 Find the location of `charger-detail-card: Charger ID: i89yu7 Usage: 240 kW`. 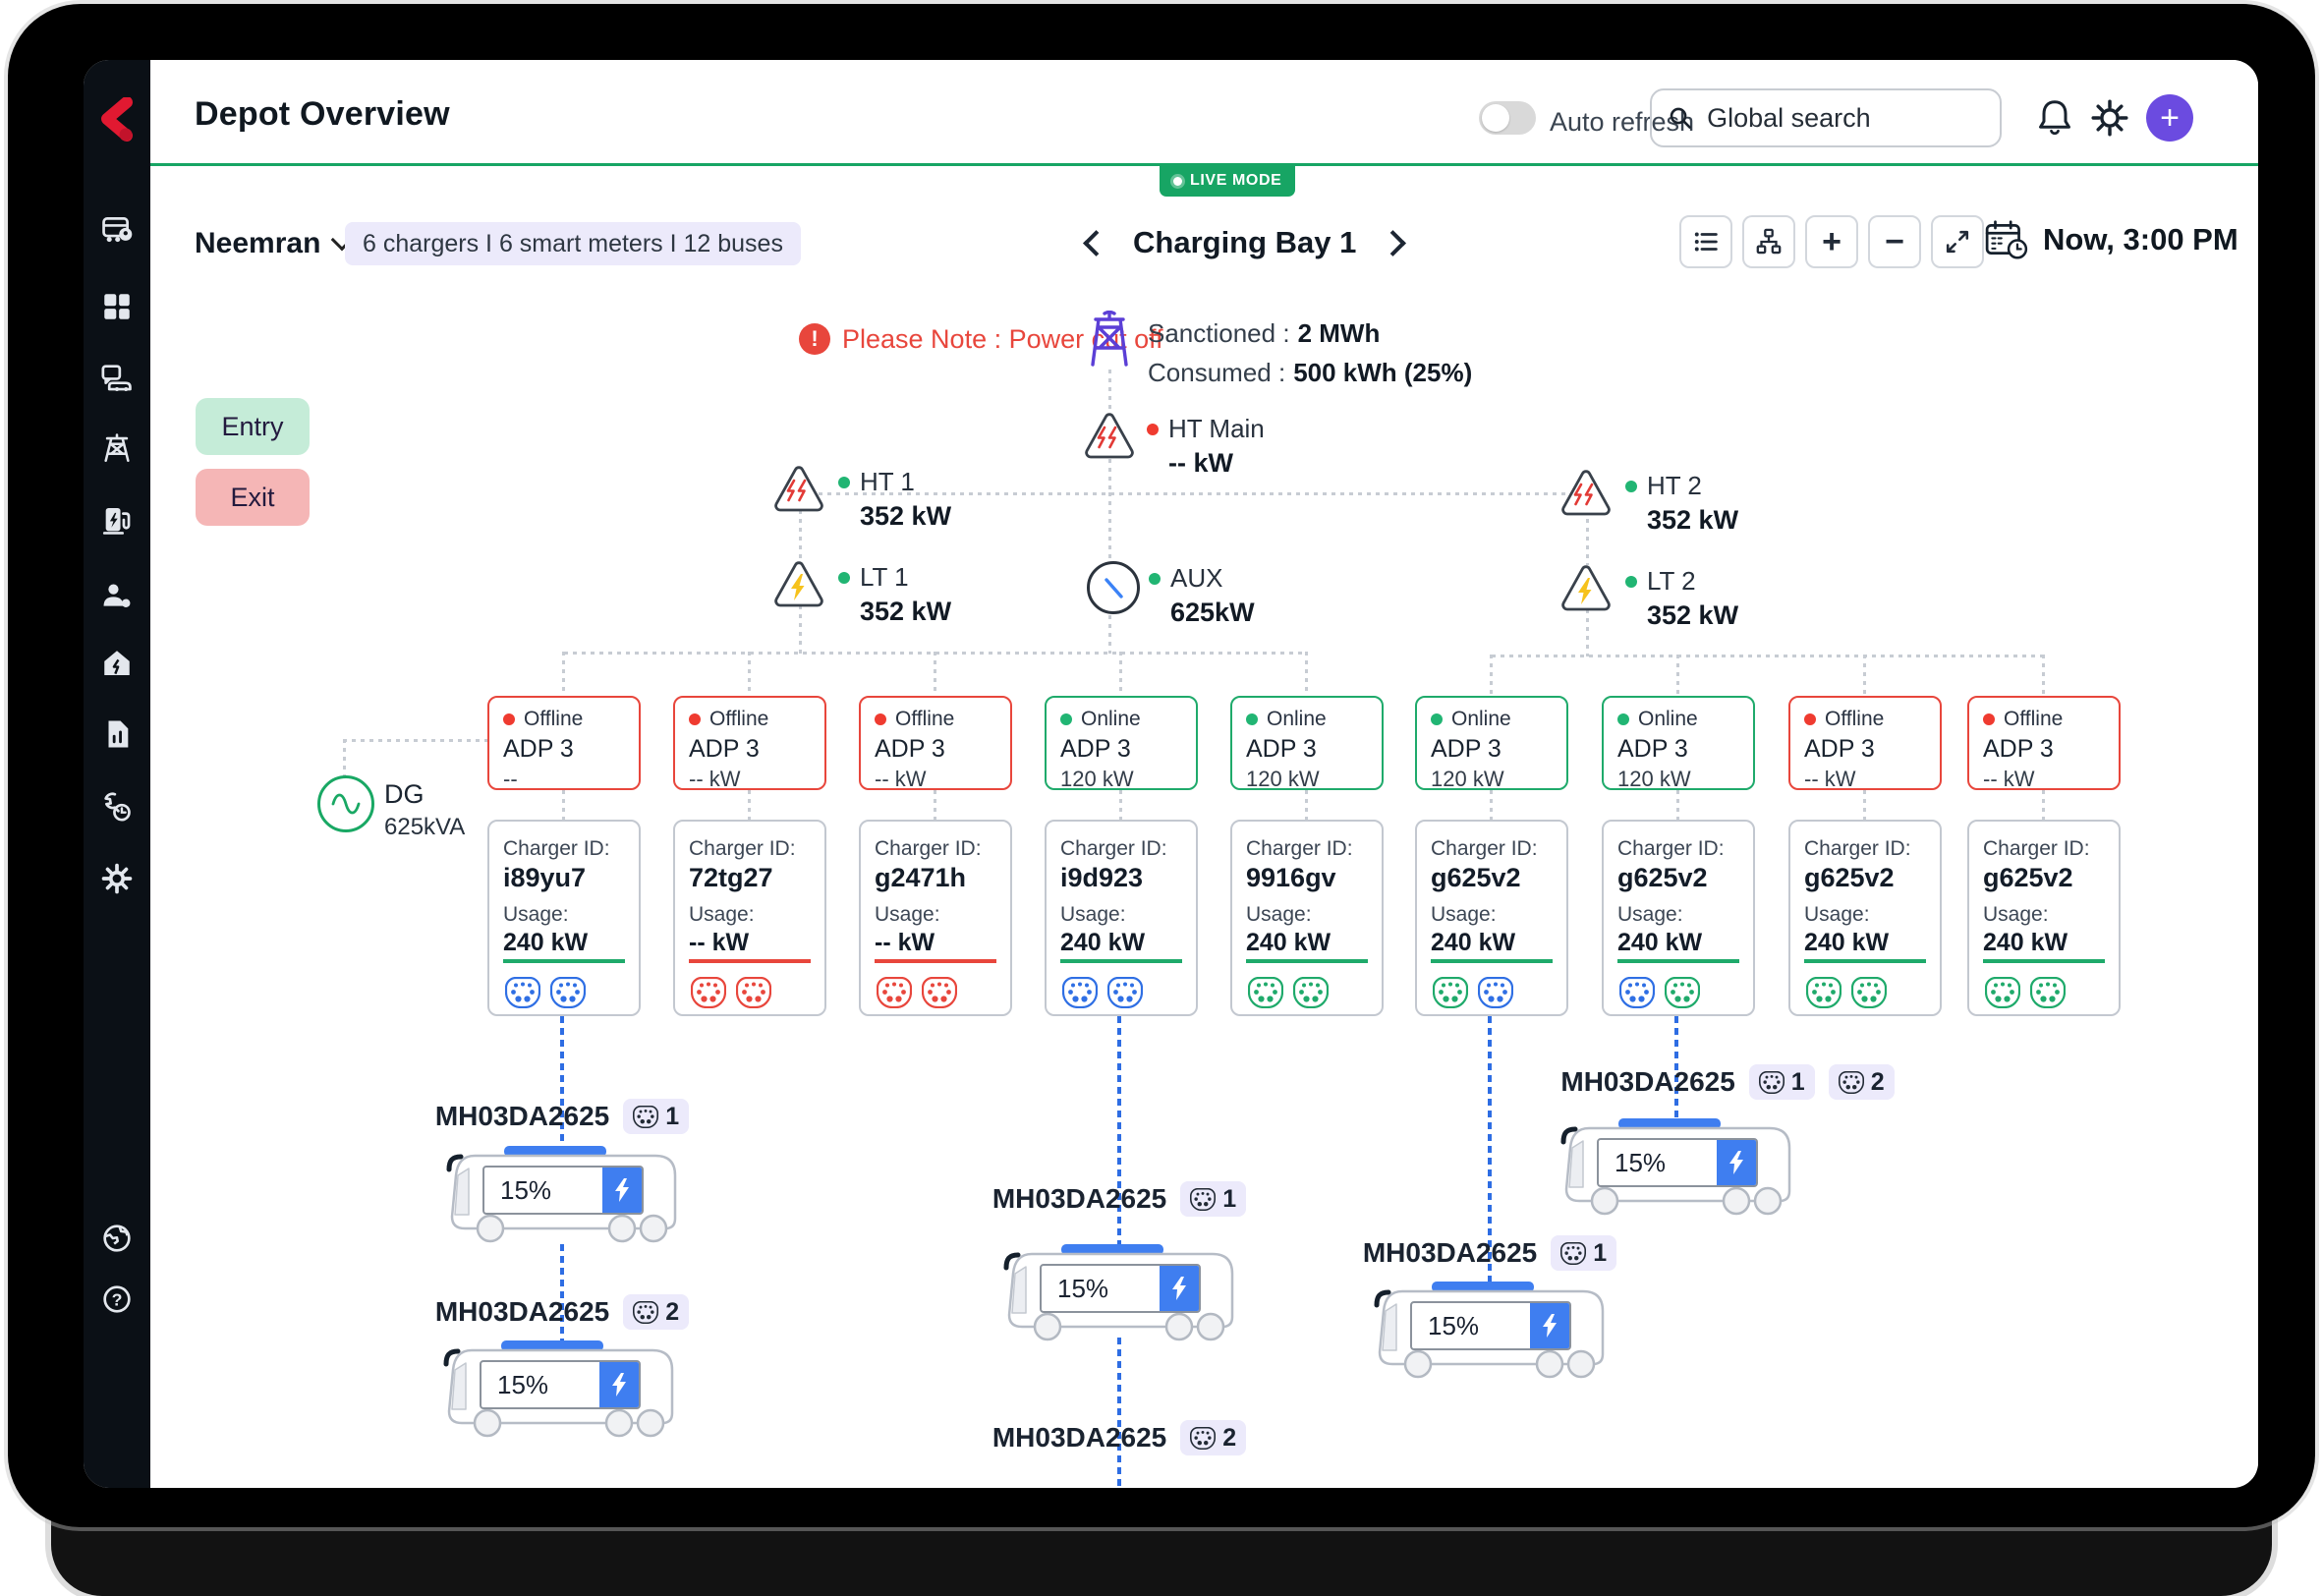

charger-detail-card: Charger ID: i89yu7 Usage: 240 kW is located at coordinates (564, 918).